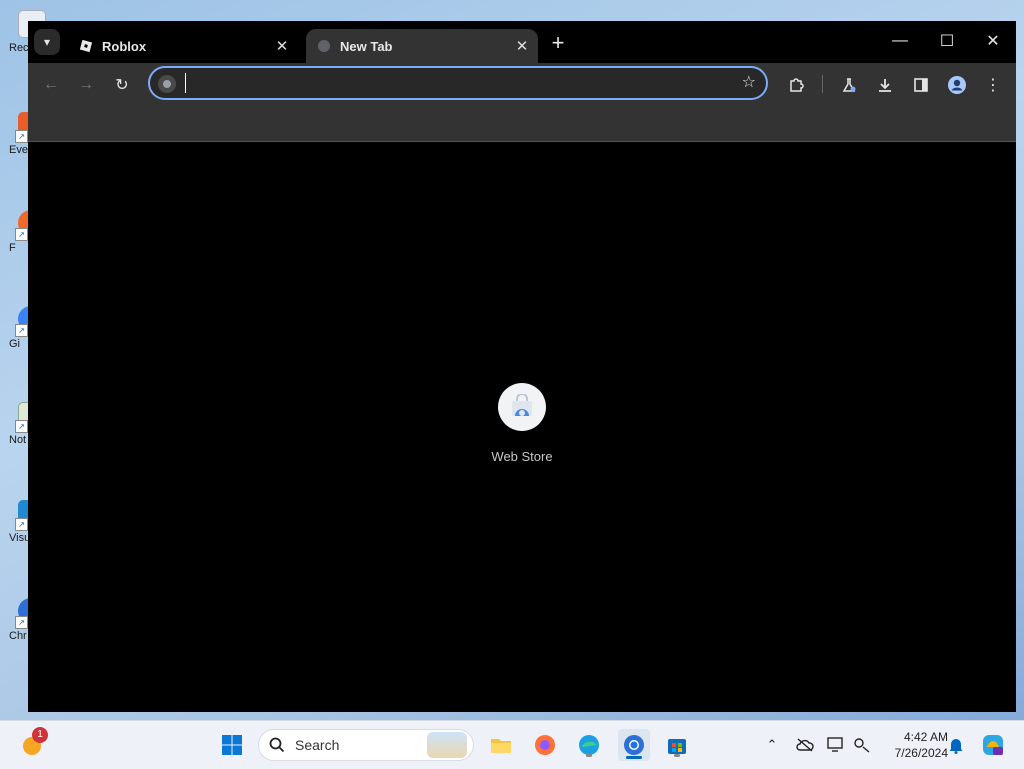  What do you see at coordinates (558, 42) in the screenshot?
I see `new-tab-button: +` at bounding box center [558, 42].